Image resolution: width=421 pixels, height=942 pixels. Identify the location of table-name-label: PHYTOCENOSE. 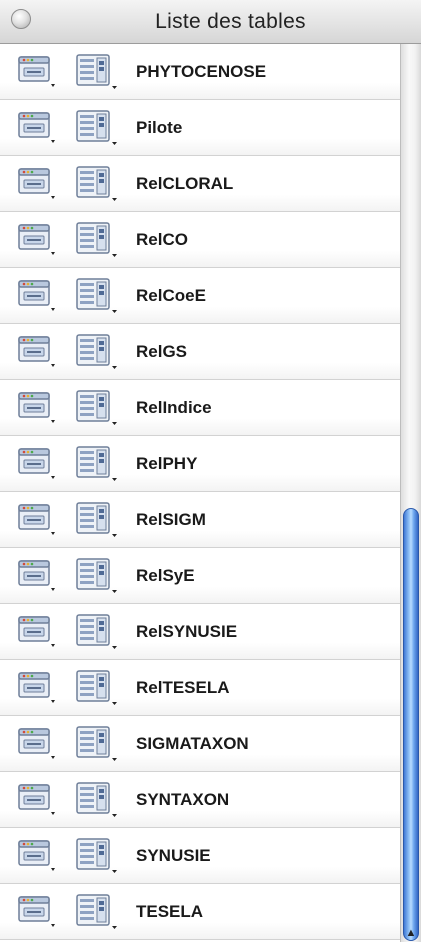
(201, 71).